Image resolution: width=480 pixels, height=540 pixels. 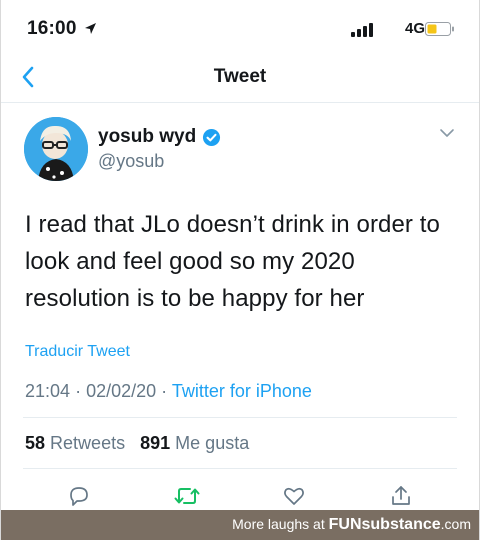 I want to click on share-icon, so click(x=401, y=496).